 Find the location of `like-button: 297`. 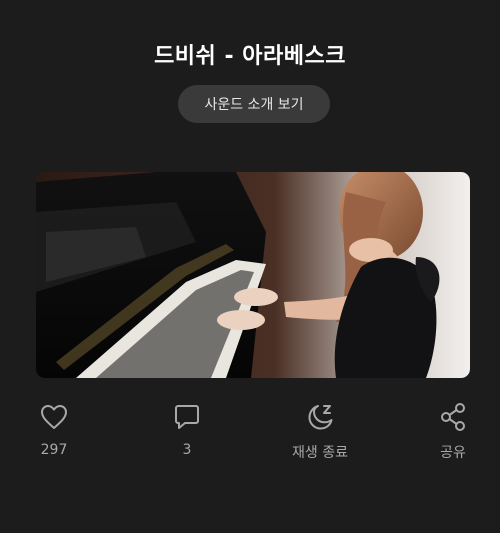

like-button: 297 is located at coordinates (54, 434).